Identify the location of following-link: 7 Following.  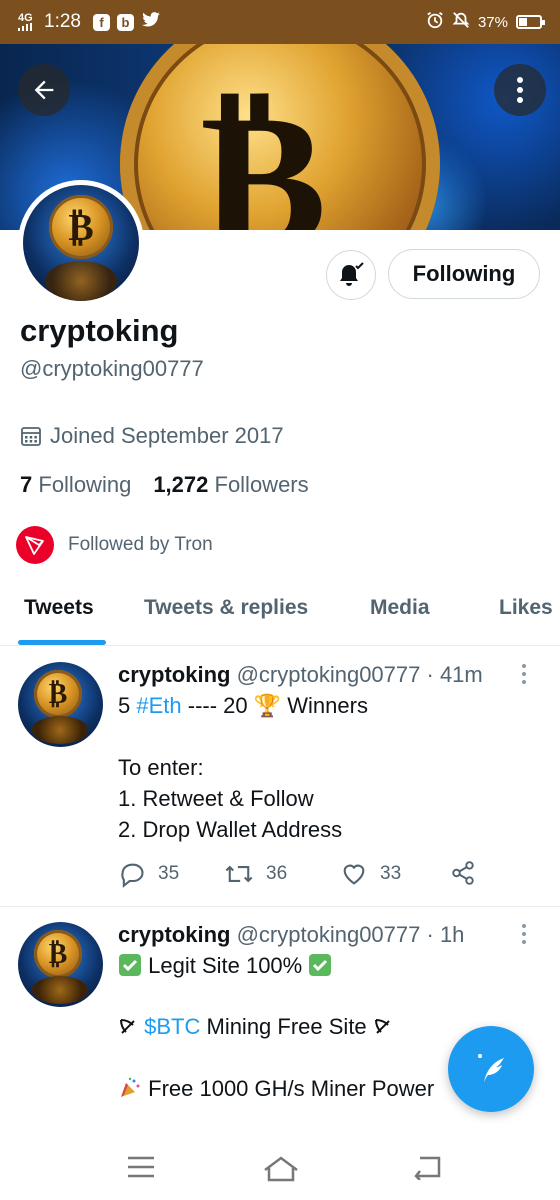
(75, 484).